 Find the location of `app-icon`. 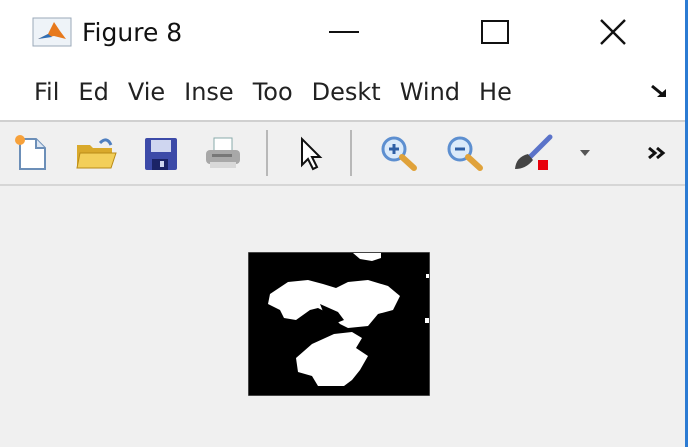

app-icon is located at coordinates (52, 32).